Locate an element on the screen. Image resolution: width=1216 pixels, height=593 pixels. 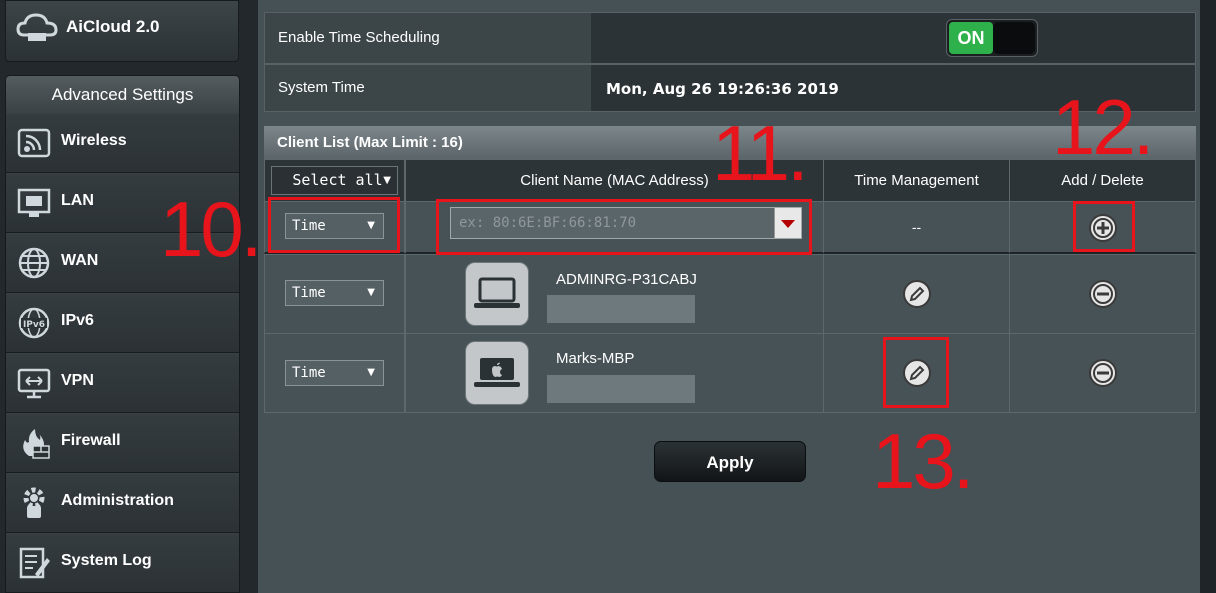
client-row-1-type-dropdown: Time ▼ is located at coordinates (334, 293).